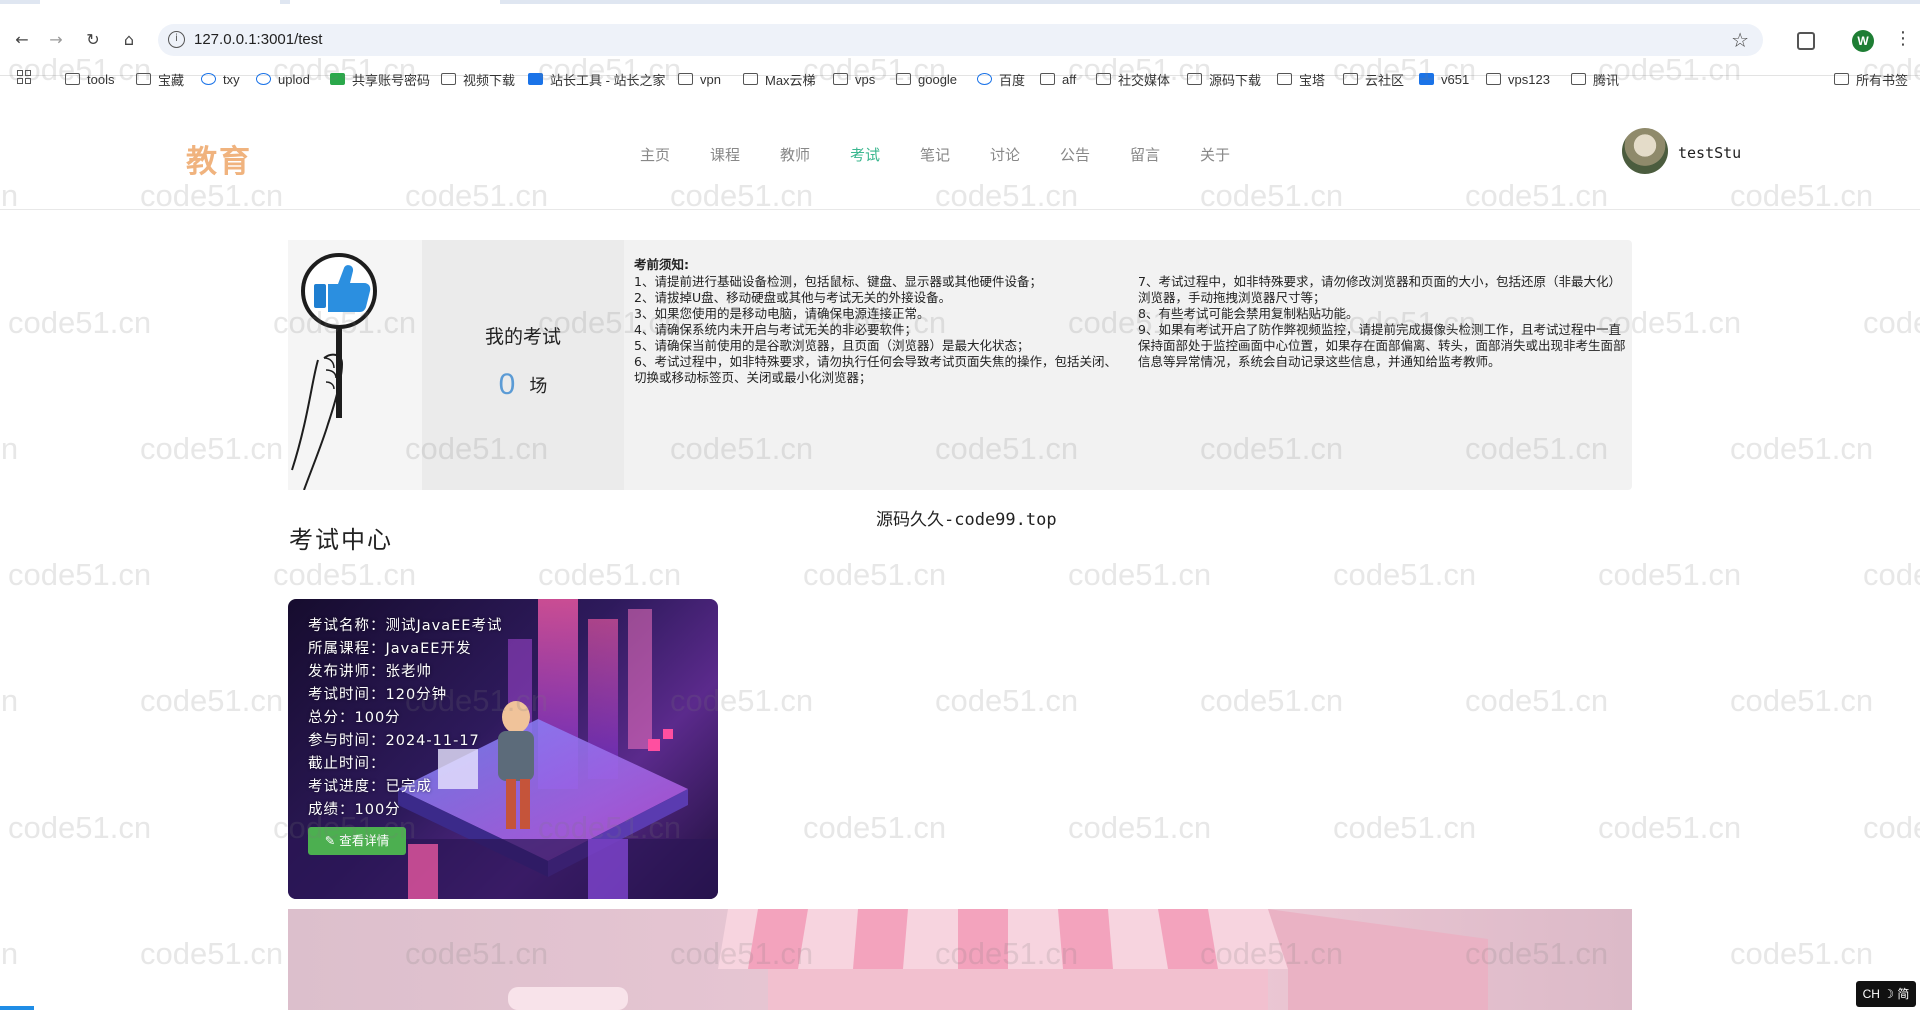 Image resolution: width=1920 pixels, height=1010 pixels. What do you see at coordinates (998, 959) in the screenshot?
I see `shop-awning-illustration` at bounding box center [998, 959].